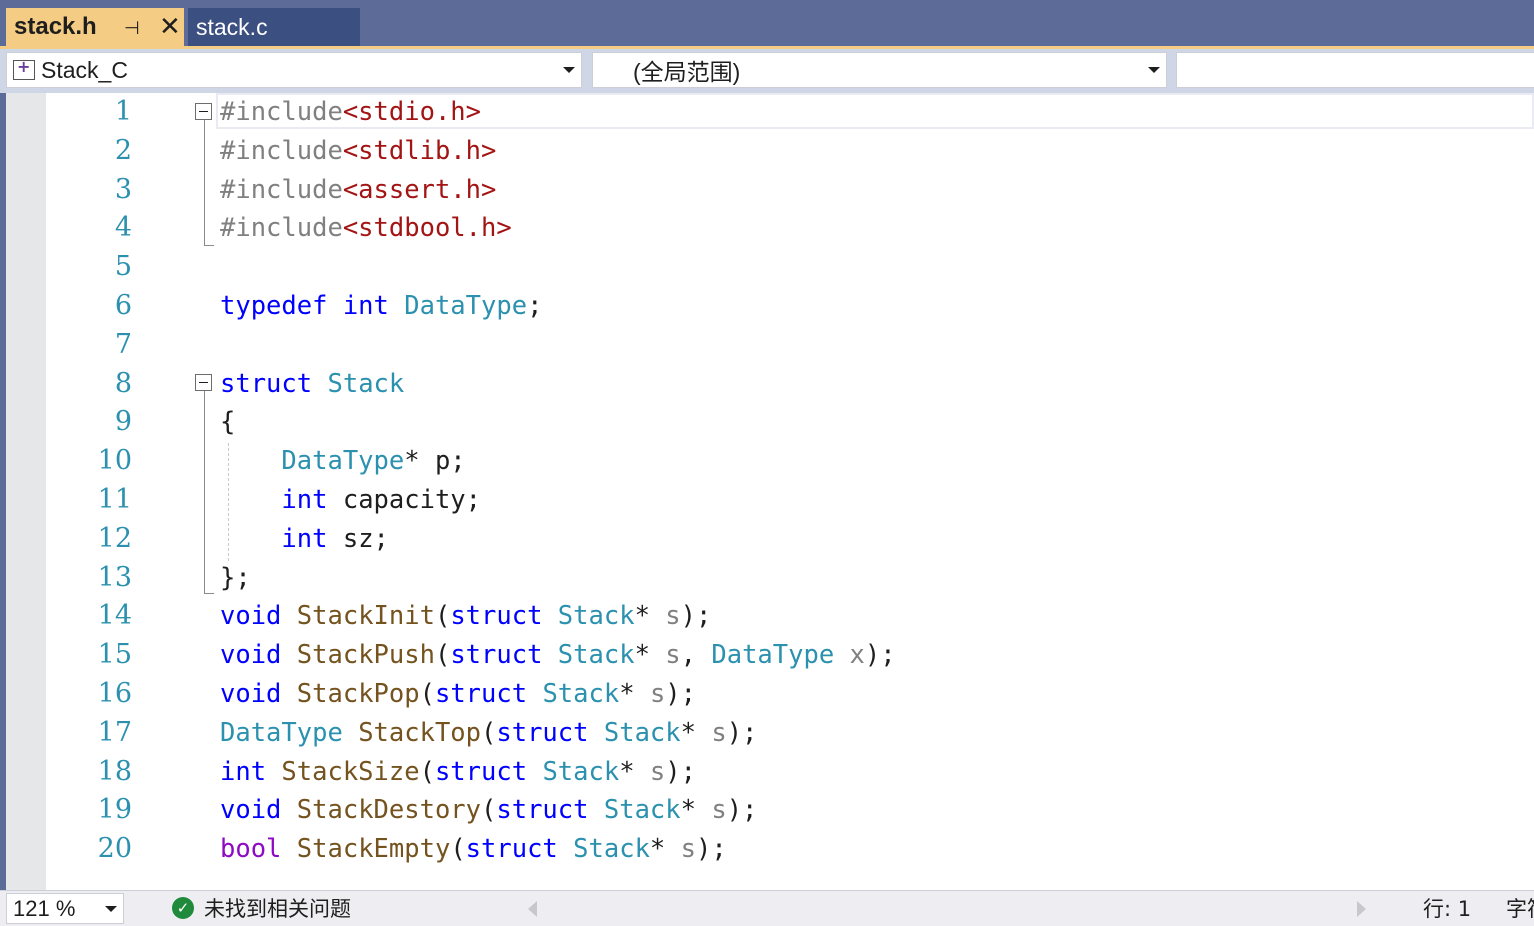 This screenshot has height=926, width=1534. What do you see at coordinates (1355, 70) in the screenshot?
I see `member-dropdown` at bounding box center [1355, 70].